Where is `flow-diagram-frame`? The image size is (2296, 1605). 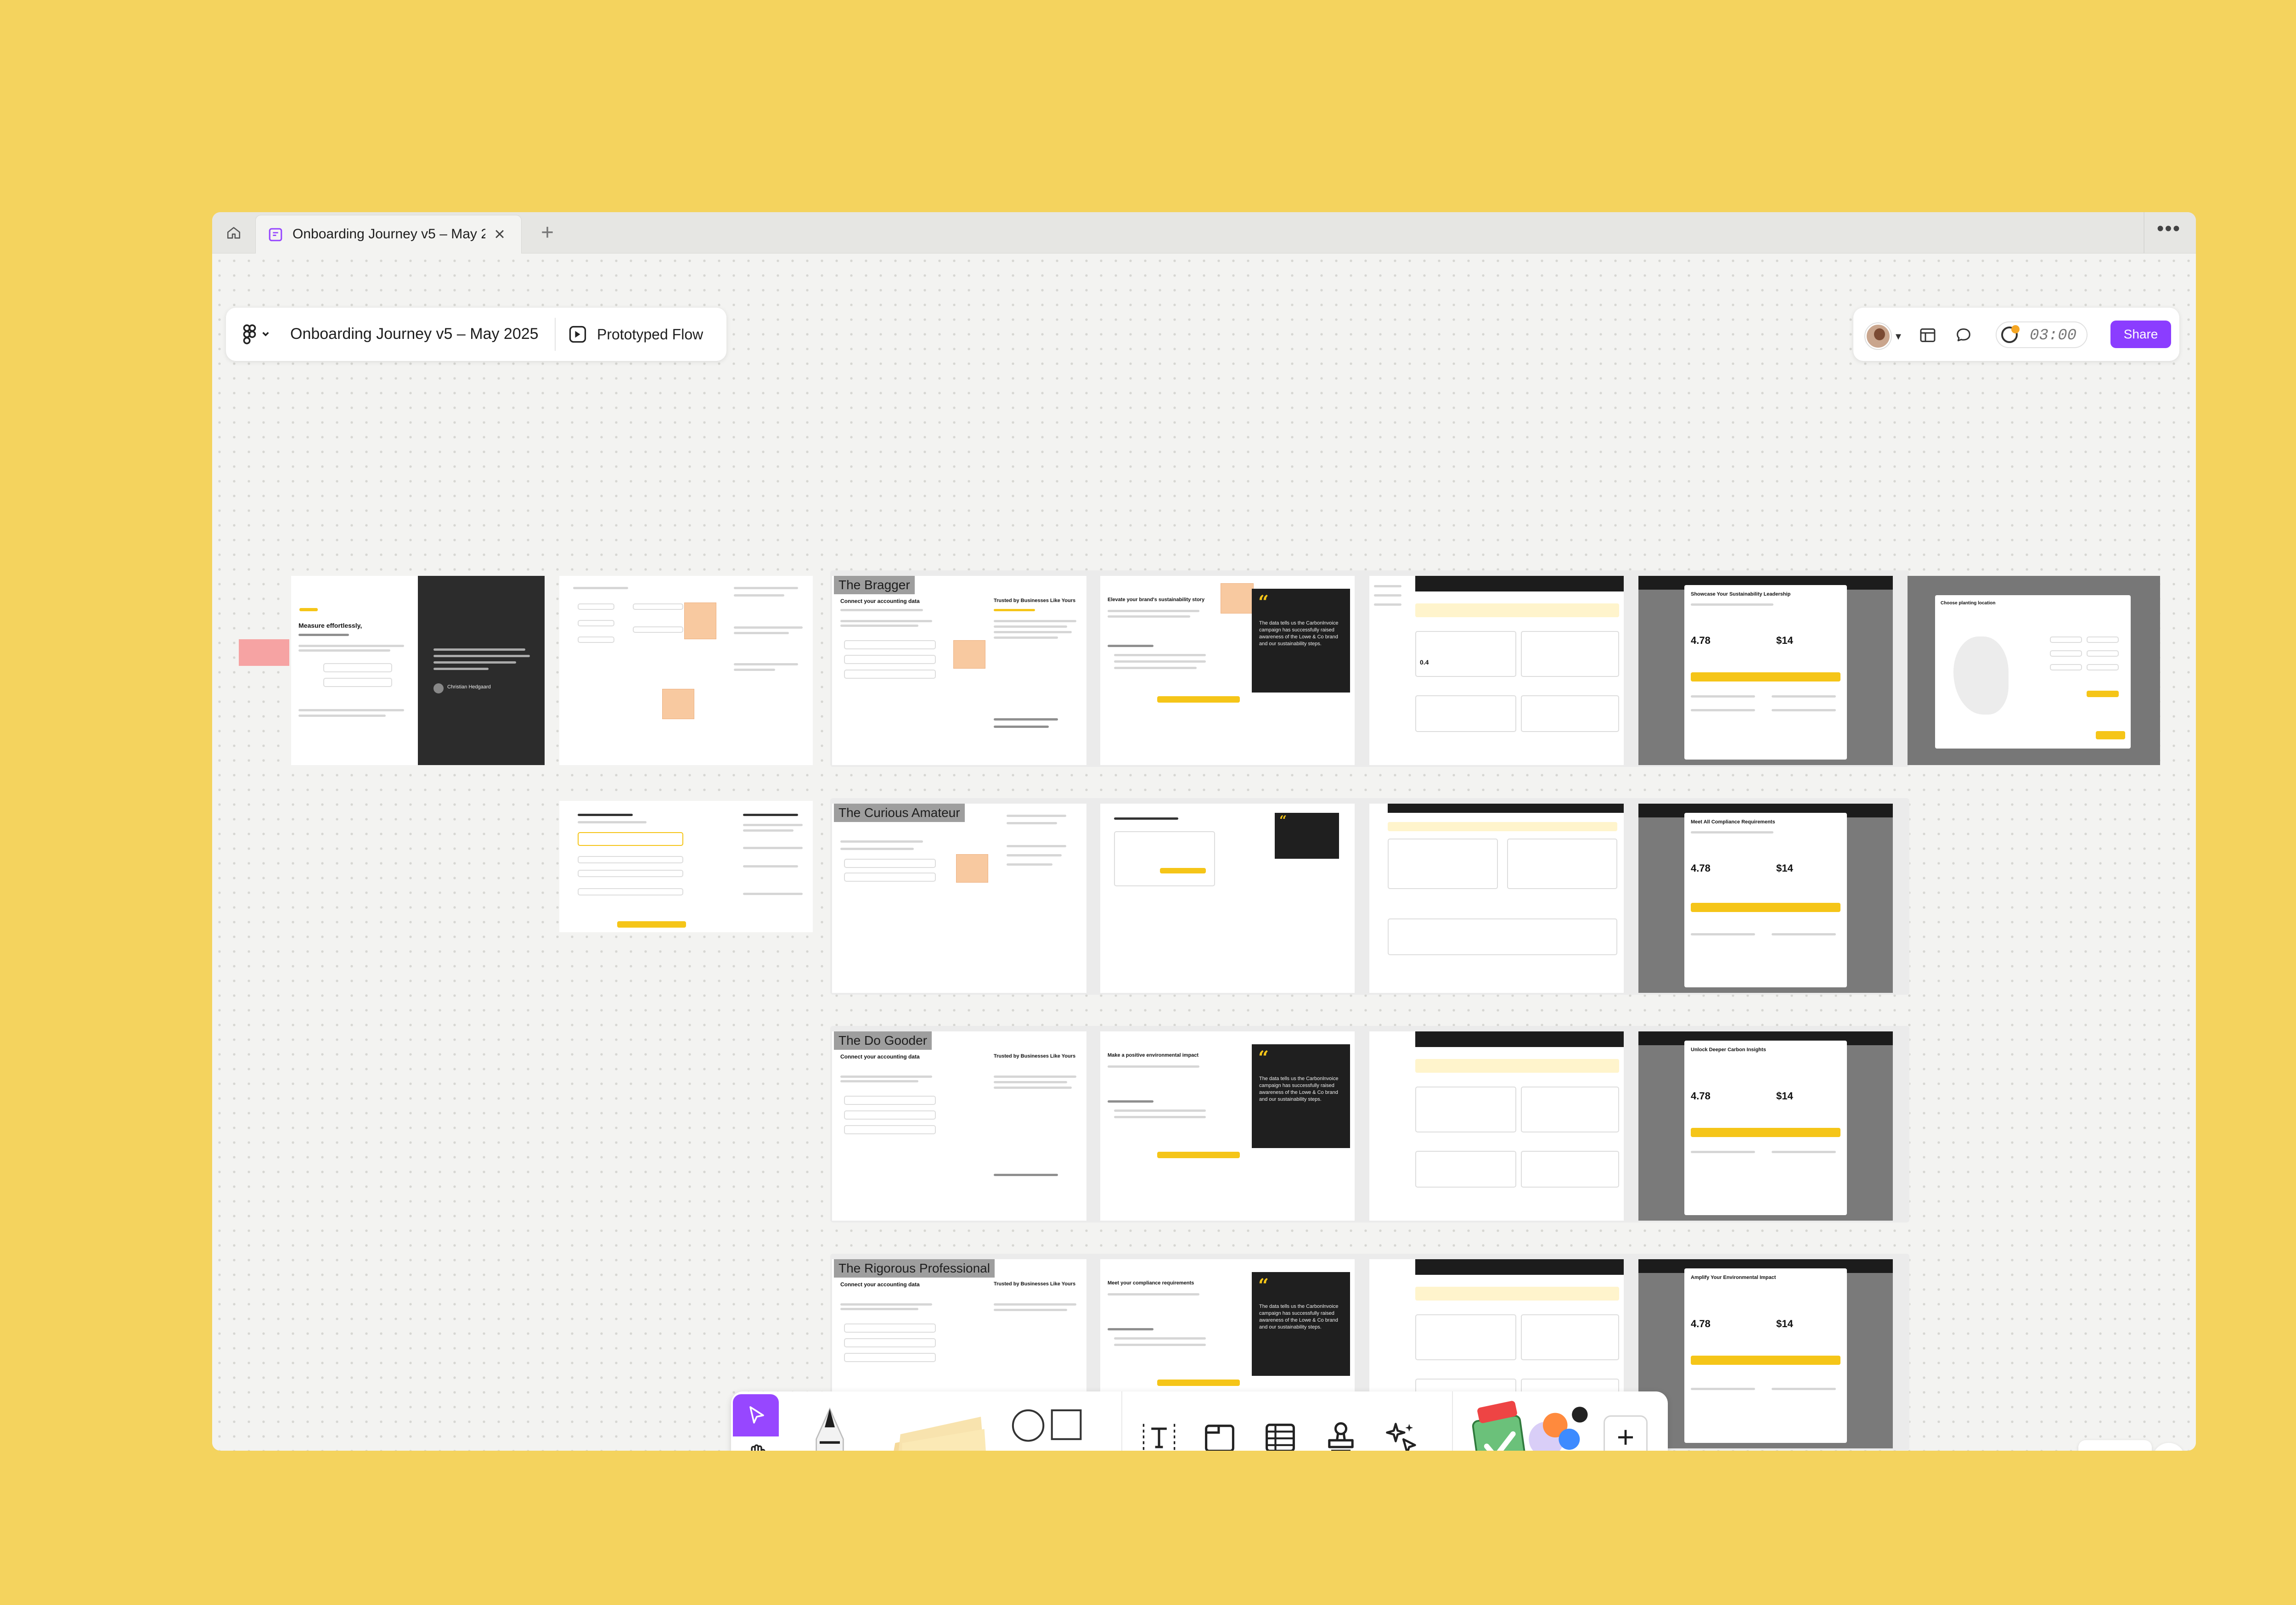 flow-diagram-frame is located at coordinates (686, 670).